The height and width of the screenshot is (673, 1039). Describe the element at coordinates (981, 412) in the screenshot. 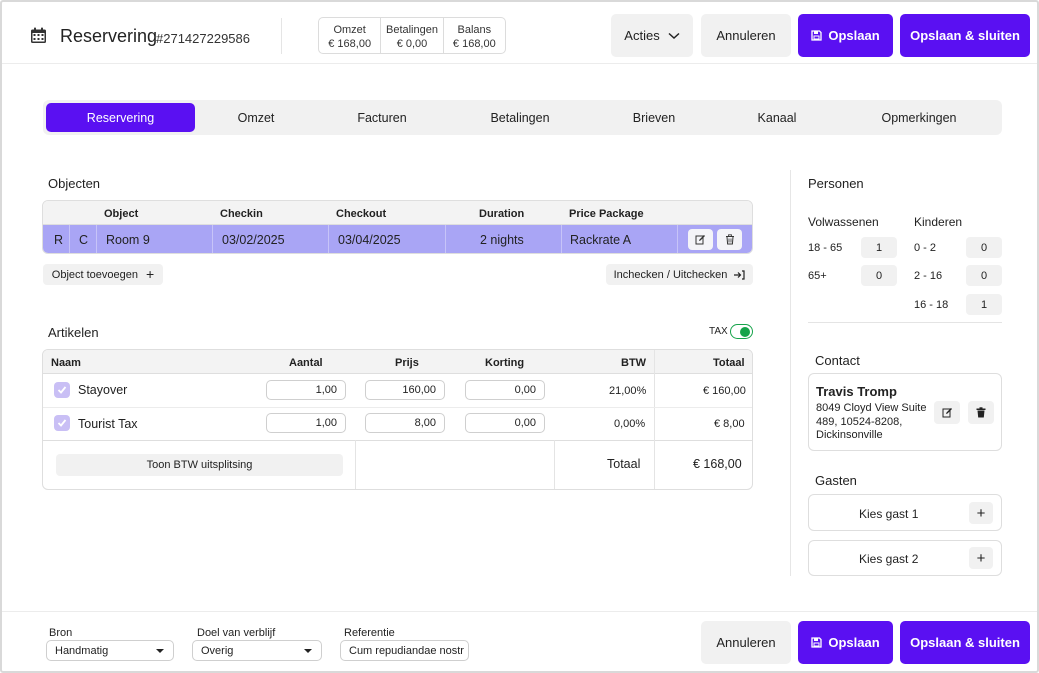

I see `delete-contact-button` at that location.